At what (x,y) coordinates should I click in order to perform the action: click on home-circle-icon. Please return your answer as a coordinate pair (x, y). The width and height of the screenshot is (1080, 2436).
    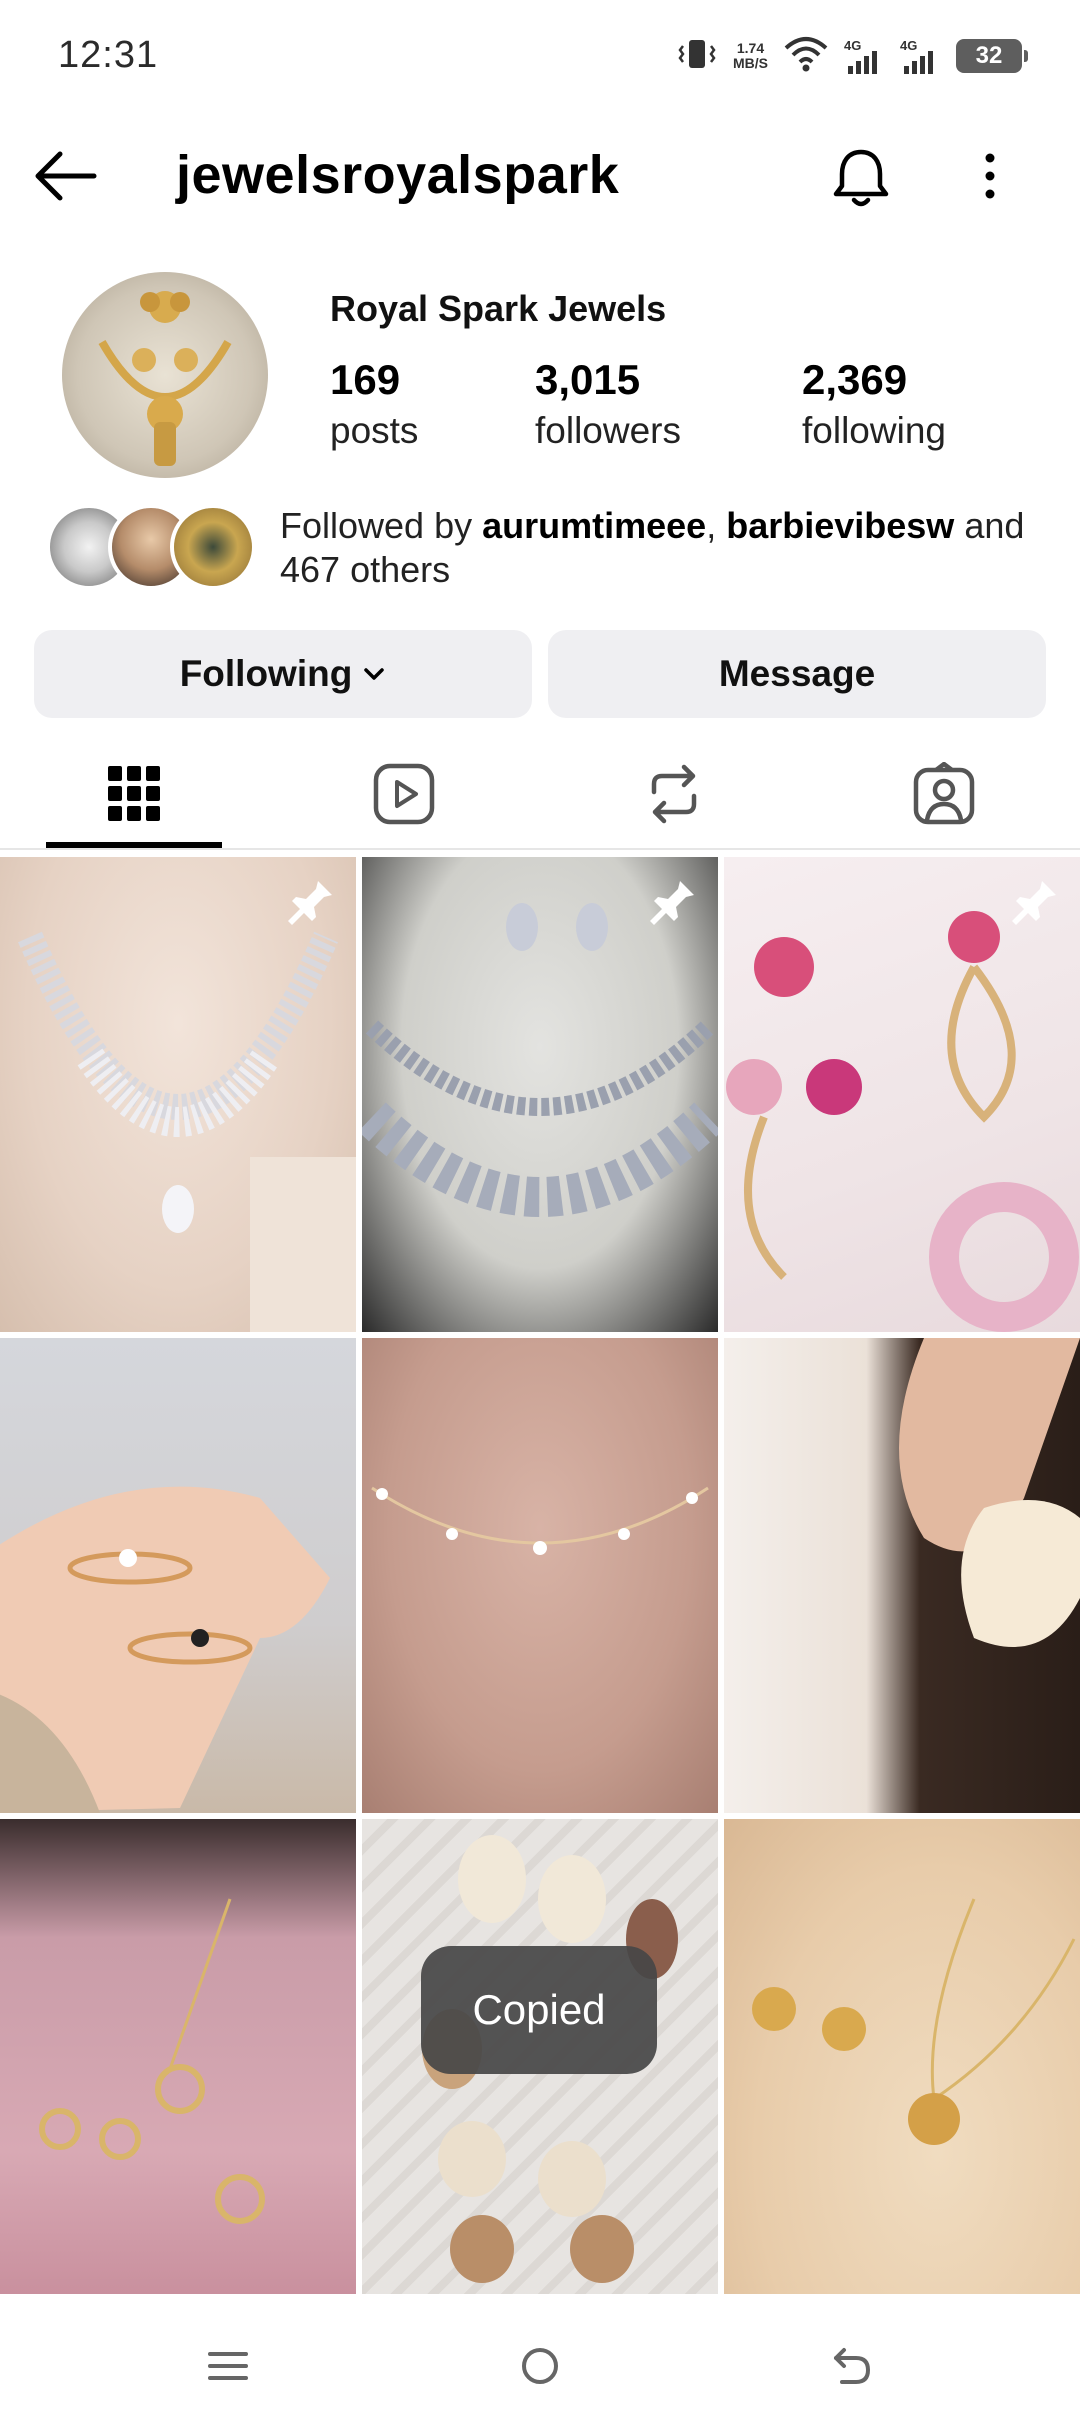
    Looking at the image, I should click on (540, 2366).